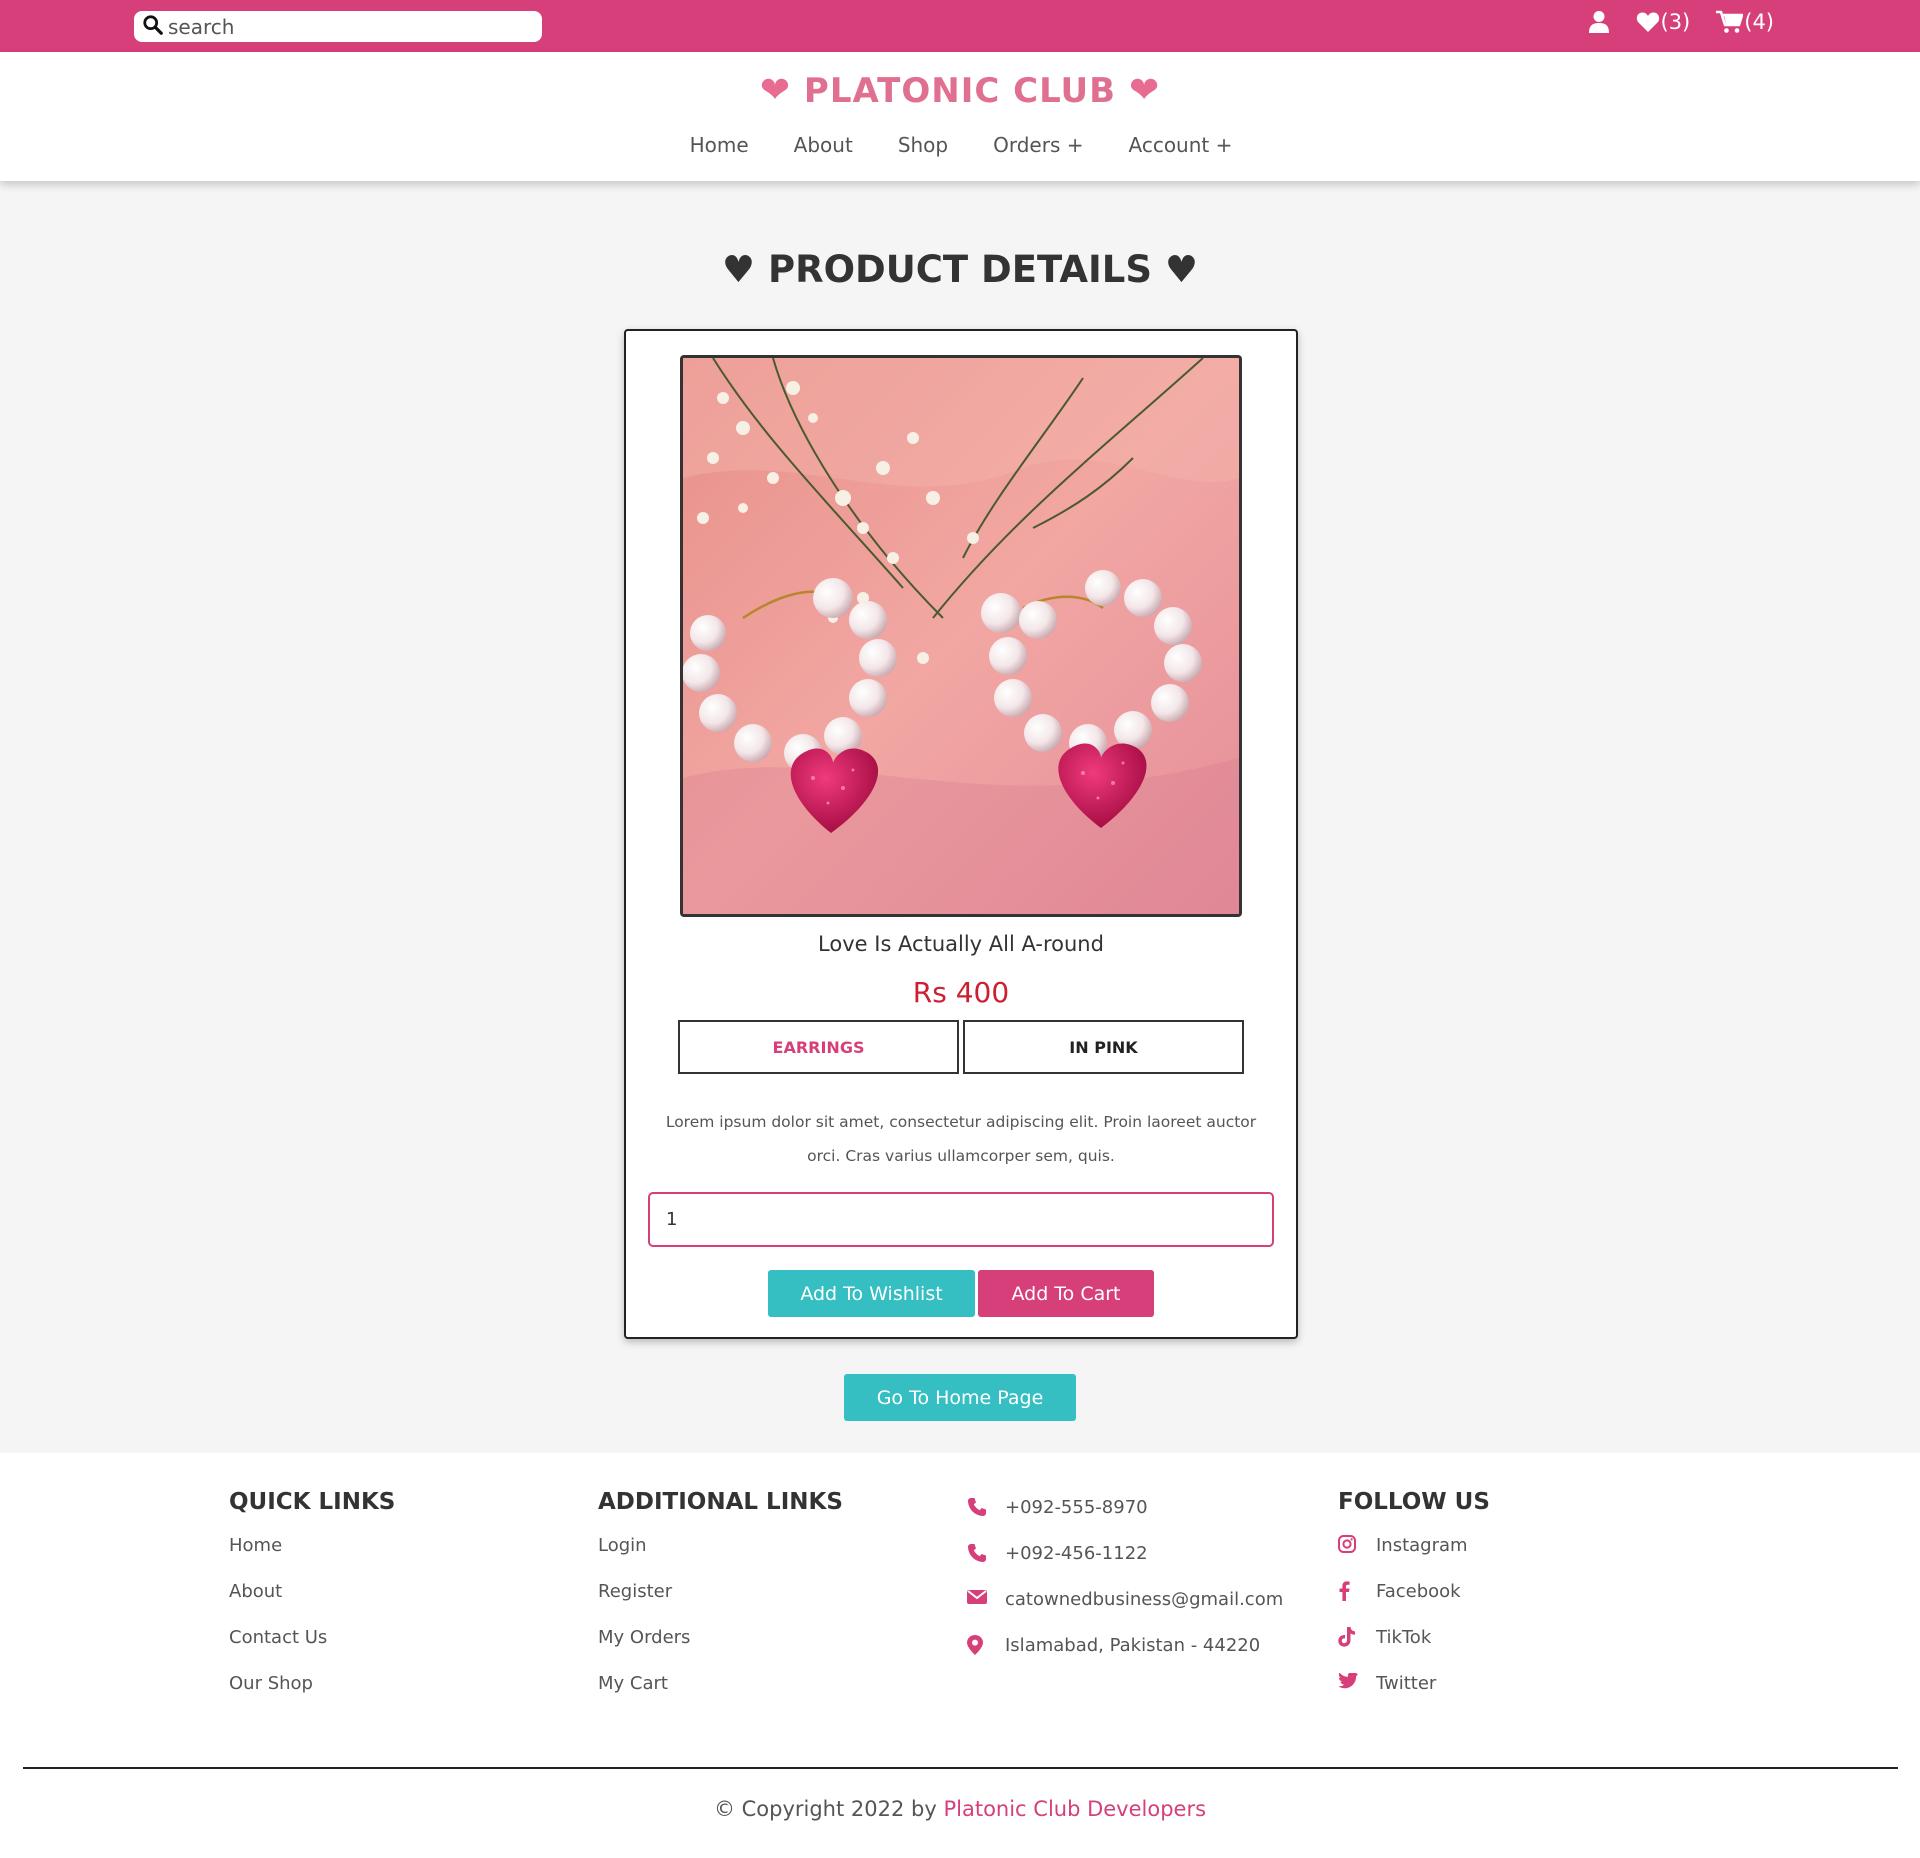 The width and height of the screenshot is (1920, 1858). I want to click on cart-count: (4), so click(1759, 22).